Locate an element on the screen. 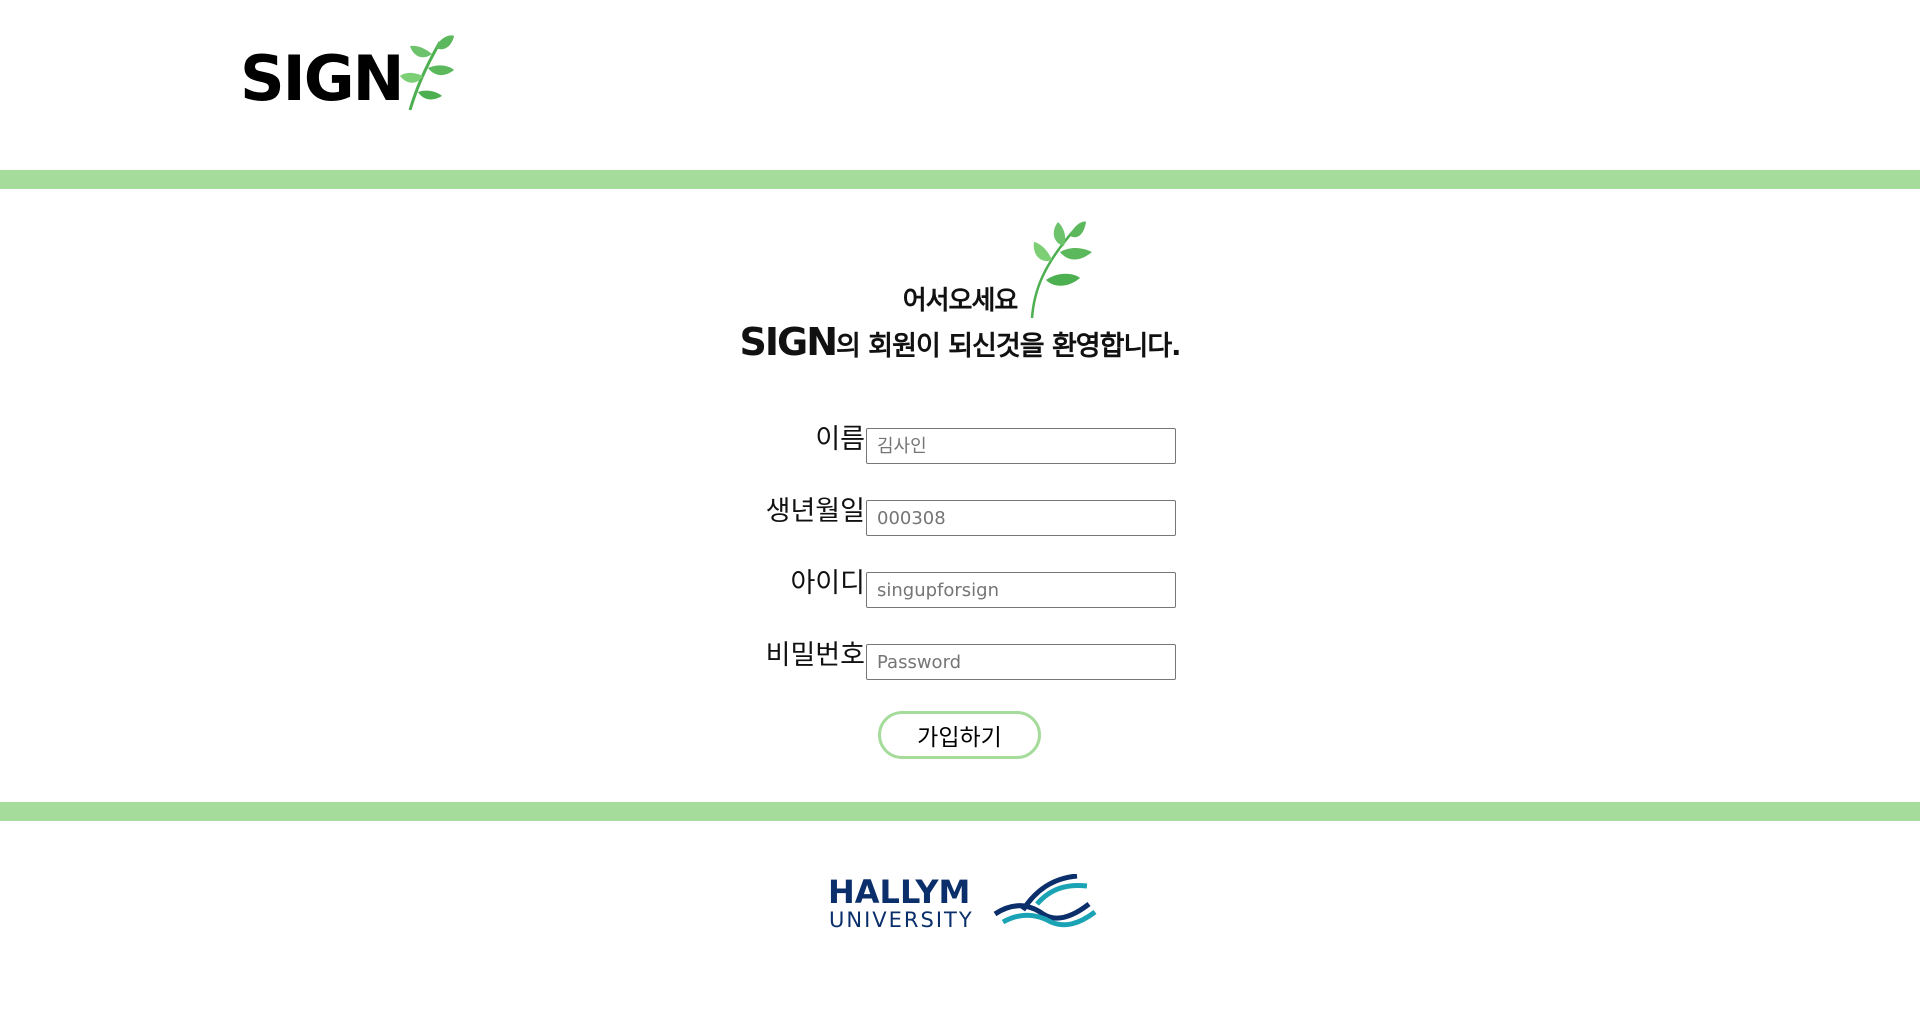  password-row: 비밀번호 is located at coordinates (960, 658).